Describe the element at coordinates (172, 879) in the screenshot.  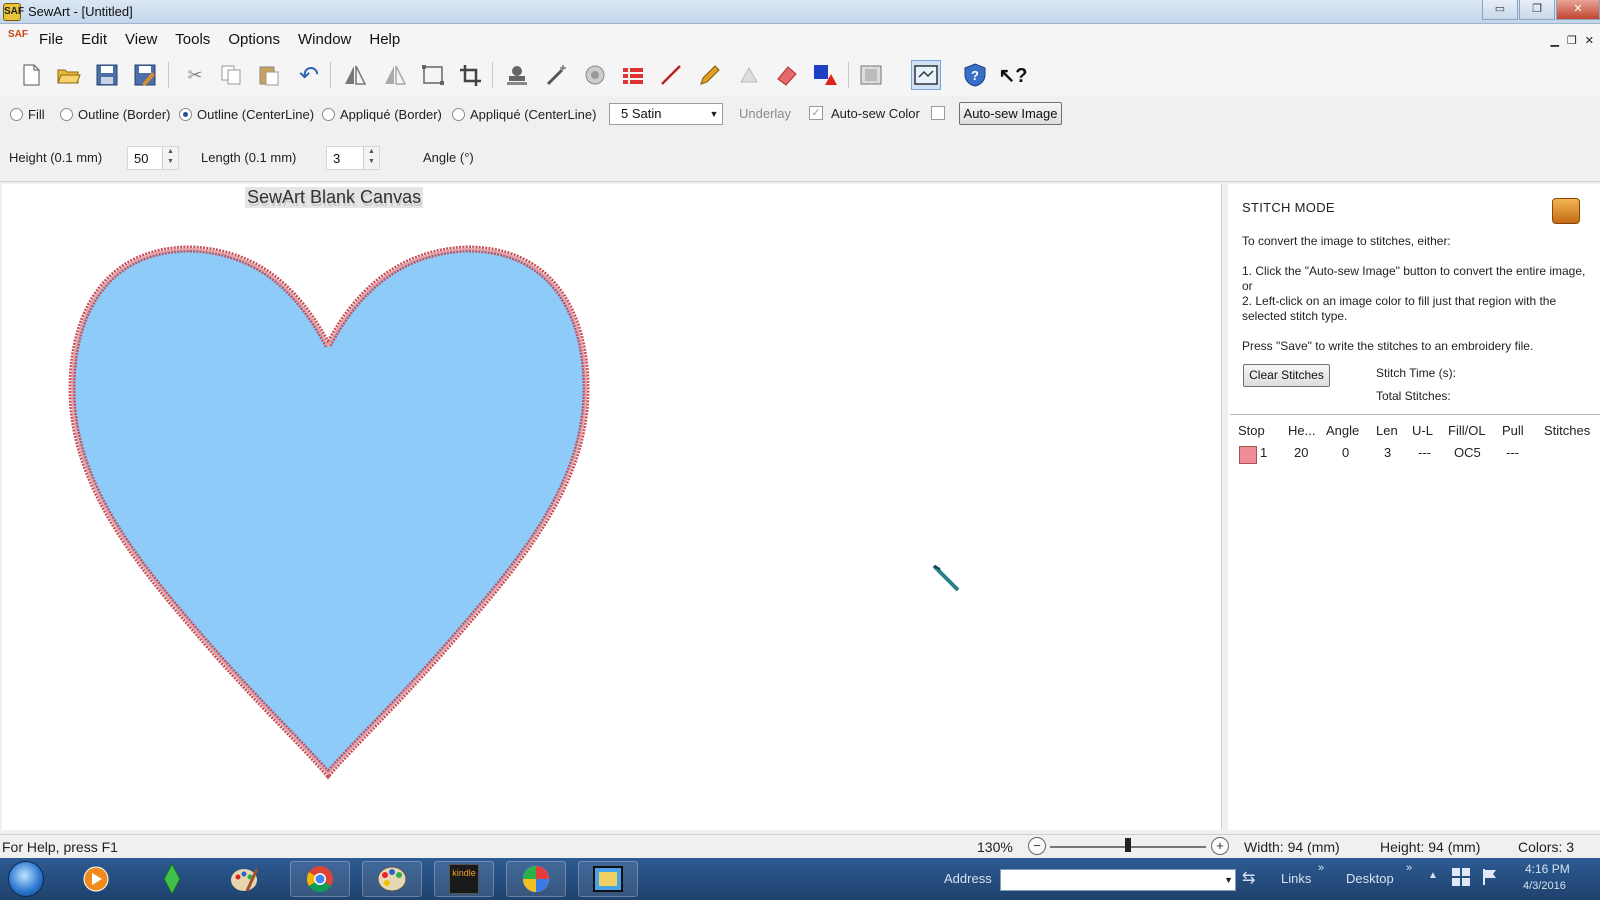
I see `sims-icon` at that location.